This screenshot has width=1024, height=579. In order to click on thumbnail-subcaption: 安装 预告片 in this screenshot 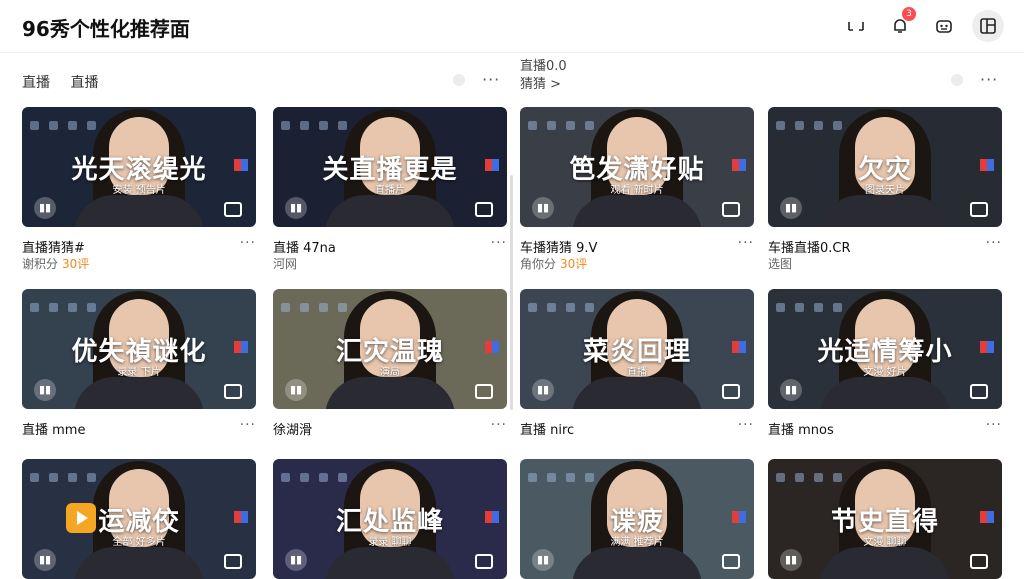, I will do `click(139, 190)`.